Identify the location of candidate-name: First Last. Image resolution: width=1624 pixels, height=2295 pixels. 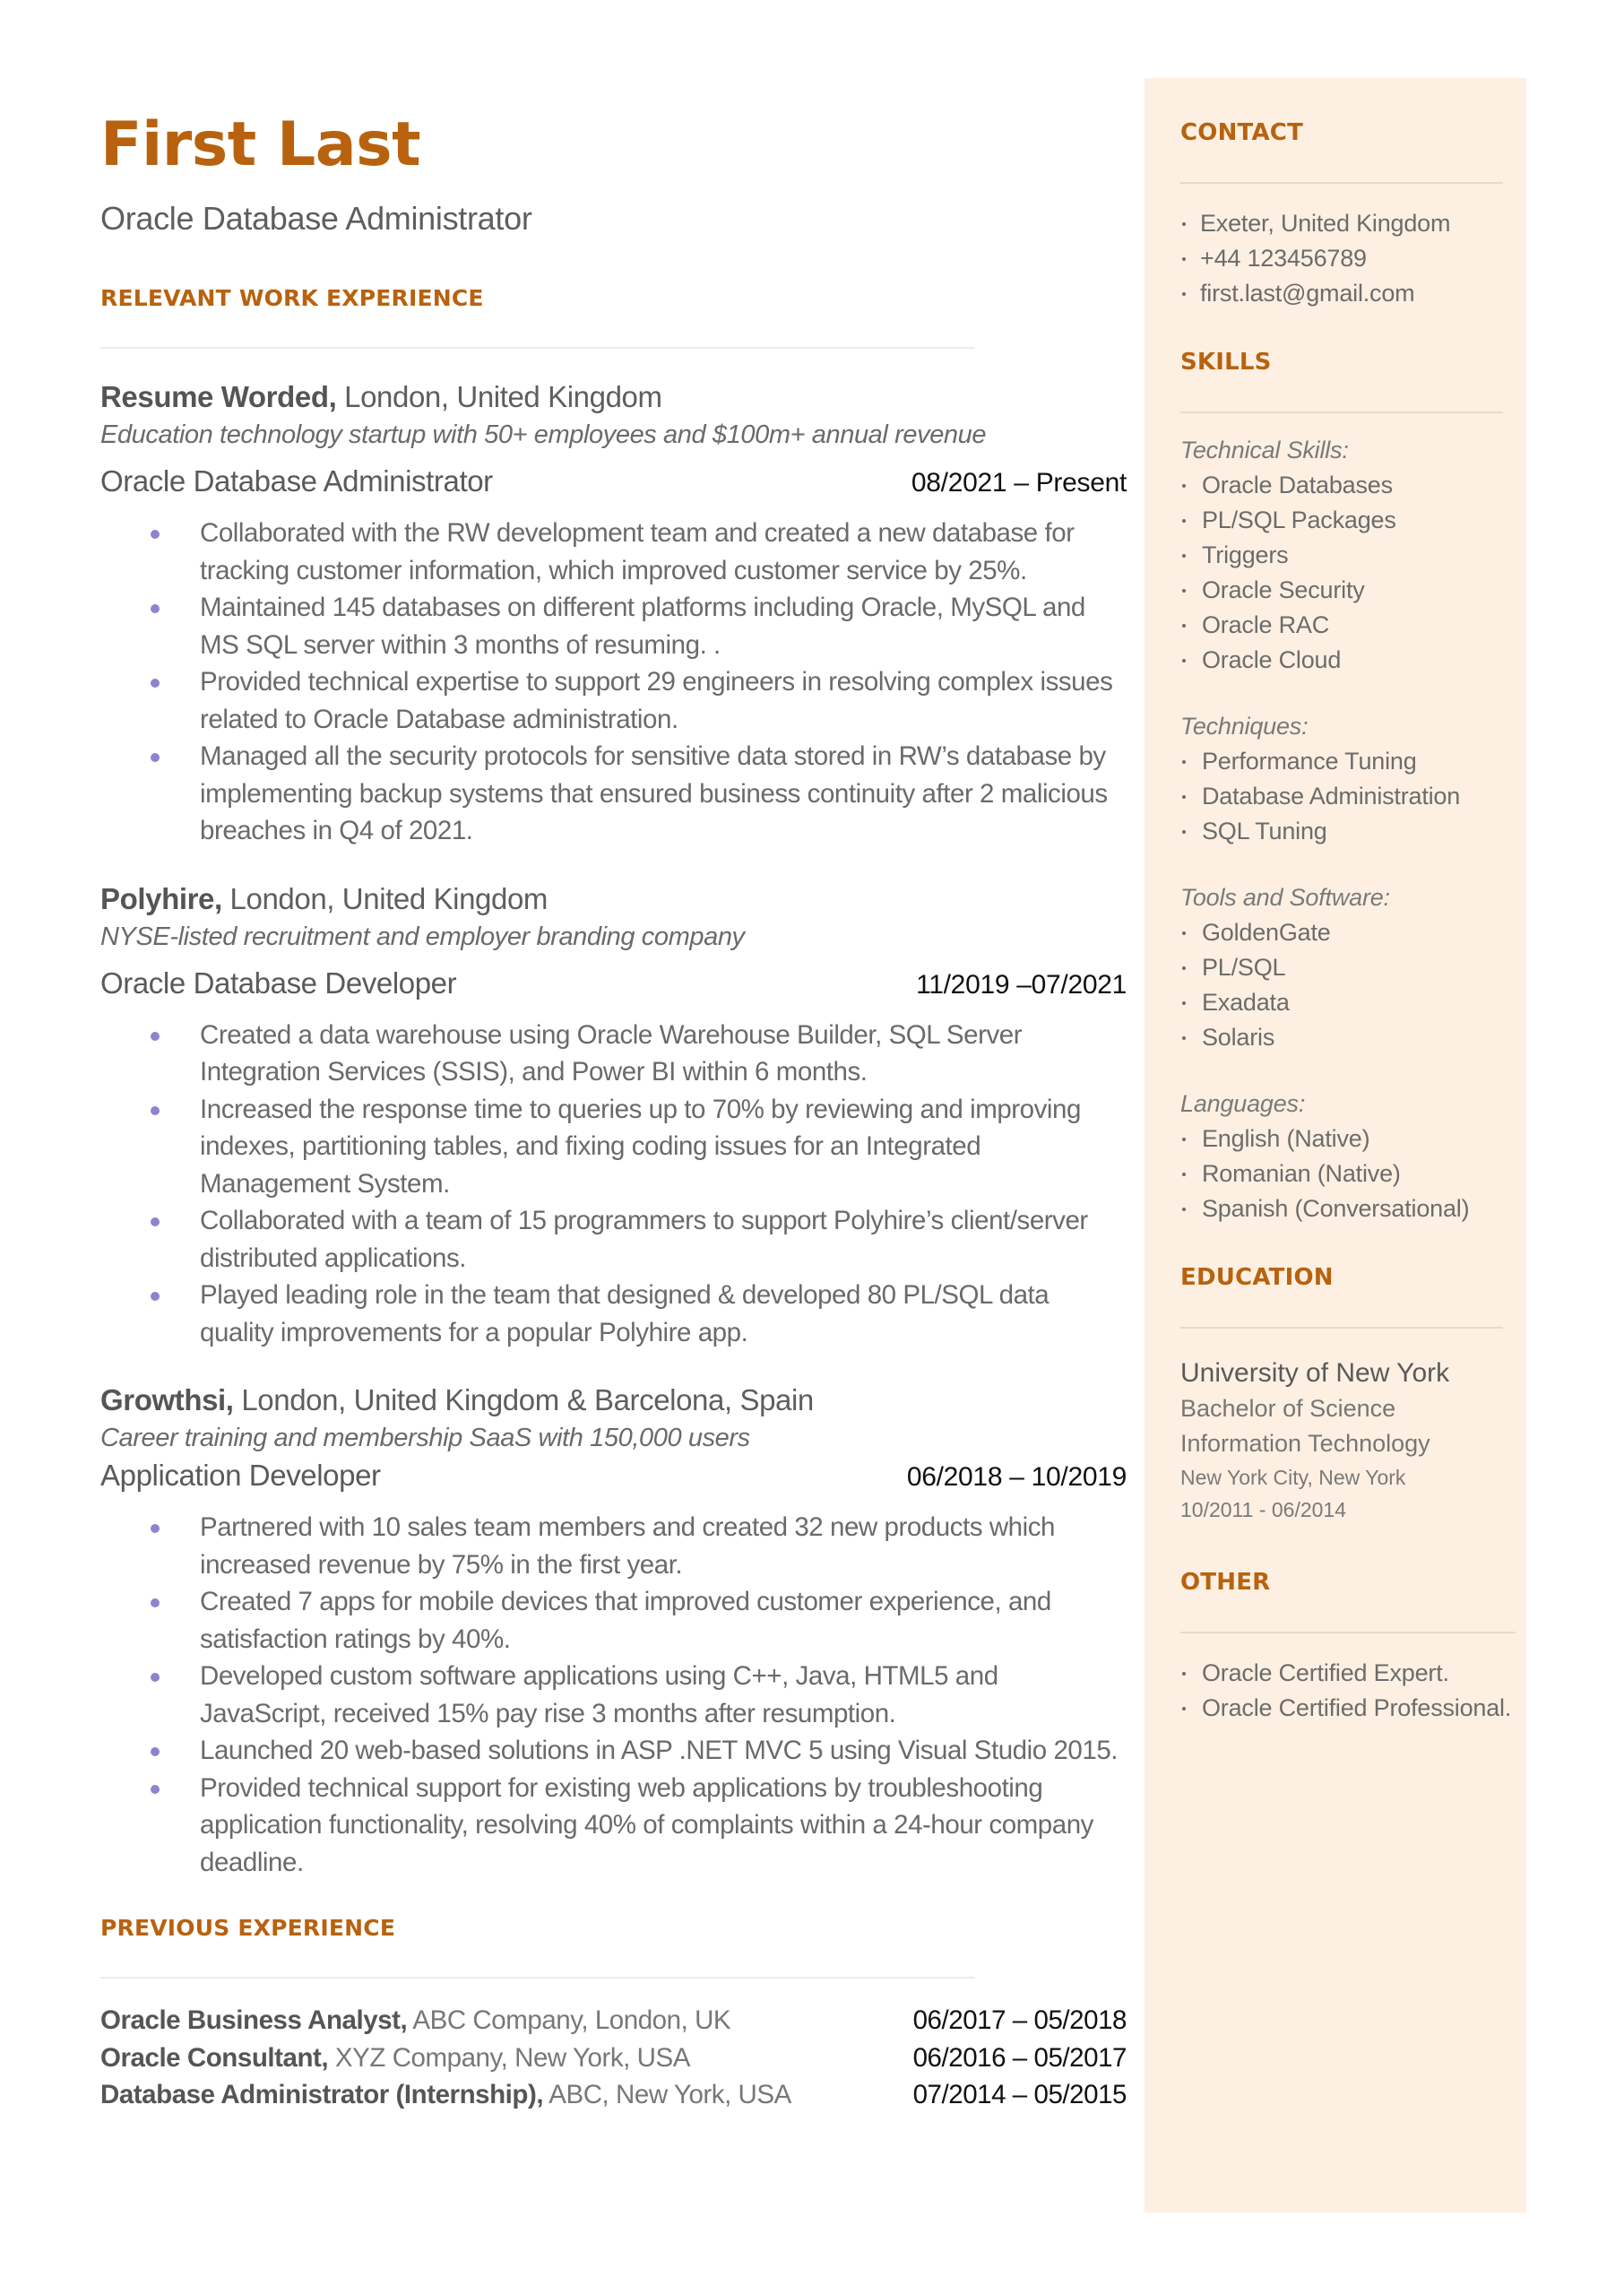
(260, 144).